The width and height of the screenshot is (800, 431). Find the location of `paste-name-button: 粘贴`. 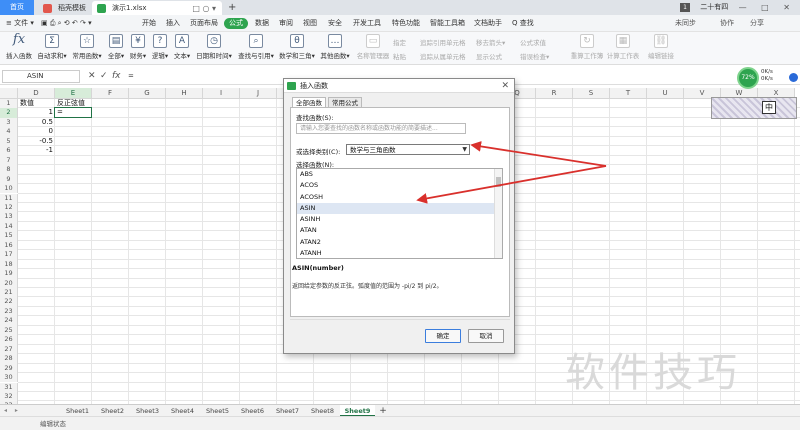

paste-name-button: 粘贴 is located at coordinates (399, 56).